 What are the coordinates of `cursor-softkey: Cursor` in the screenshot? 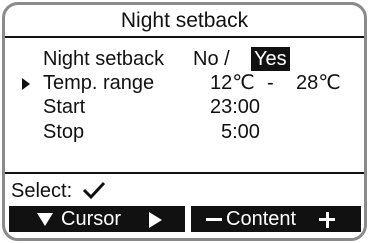 It's located at (97, 219).